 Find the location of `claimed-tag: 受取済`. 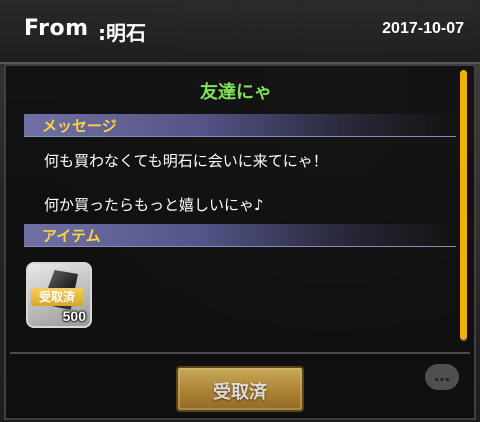

claimed-tag: 受取済 is located at coordinates (57, 297).